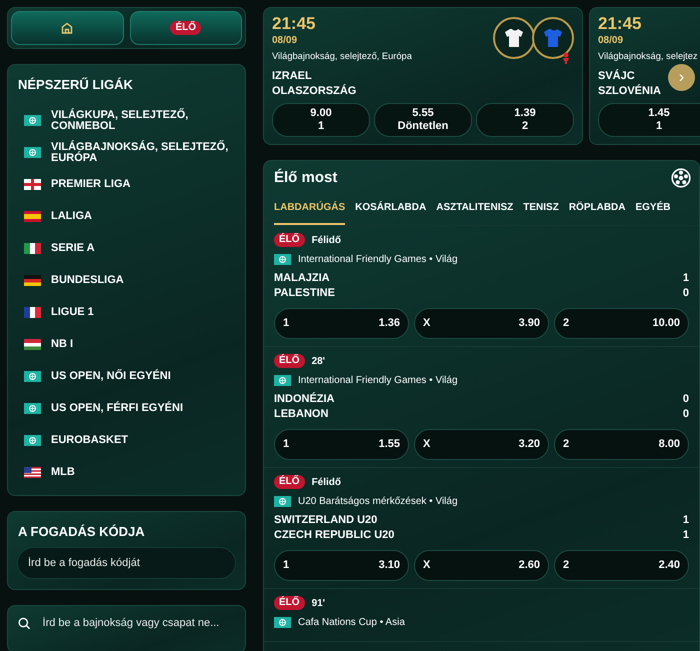 The image size is (700, 651). What do you see at coordinates (304, 293) in the screenshot?
I see `team-name: PALESTINE` at bounding box center [304, 293].